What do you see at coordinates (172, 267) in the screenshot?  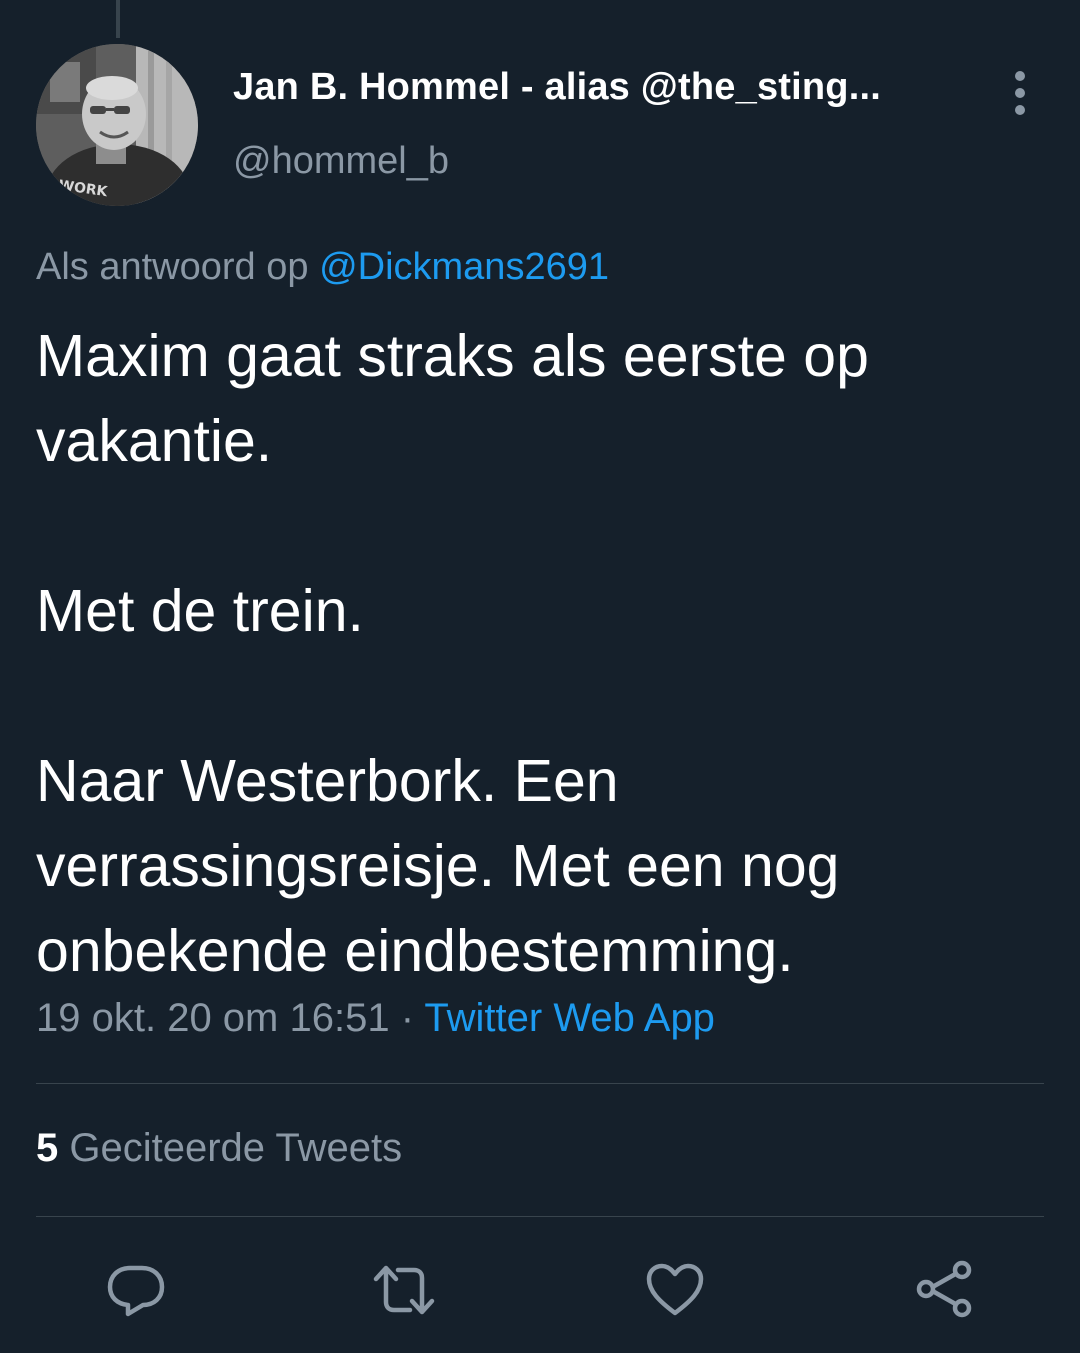 I see `reply-prefix: Als antwoord op` at bounding box center [172, 267].